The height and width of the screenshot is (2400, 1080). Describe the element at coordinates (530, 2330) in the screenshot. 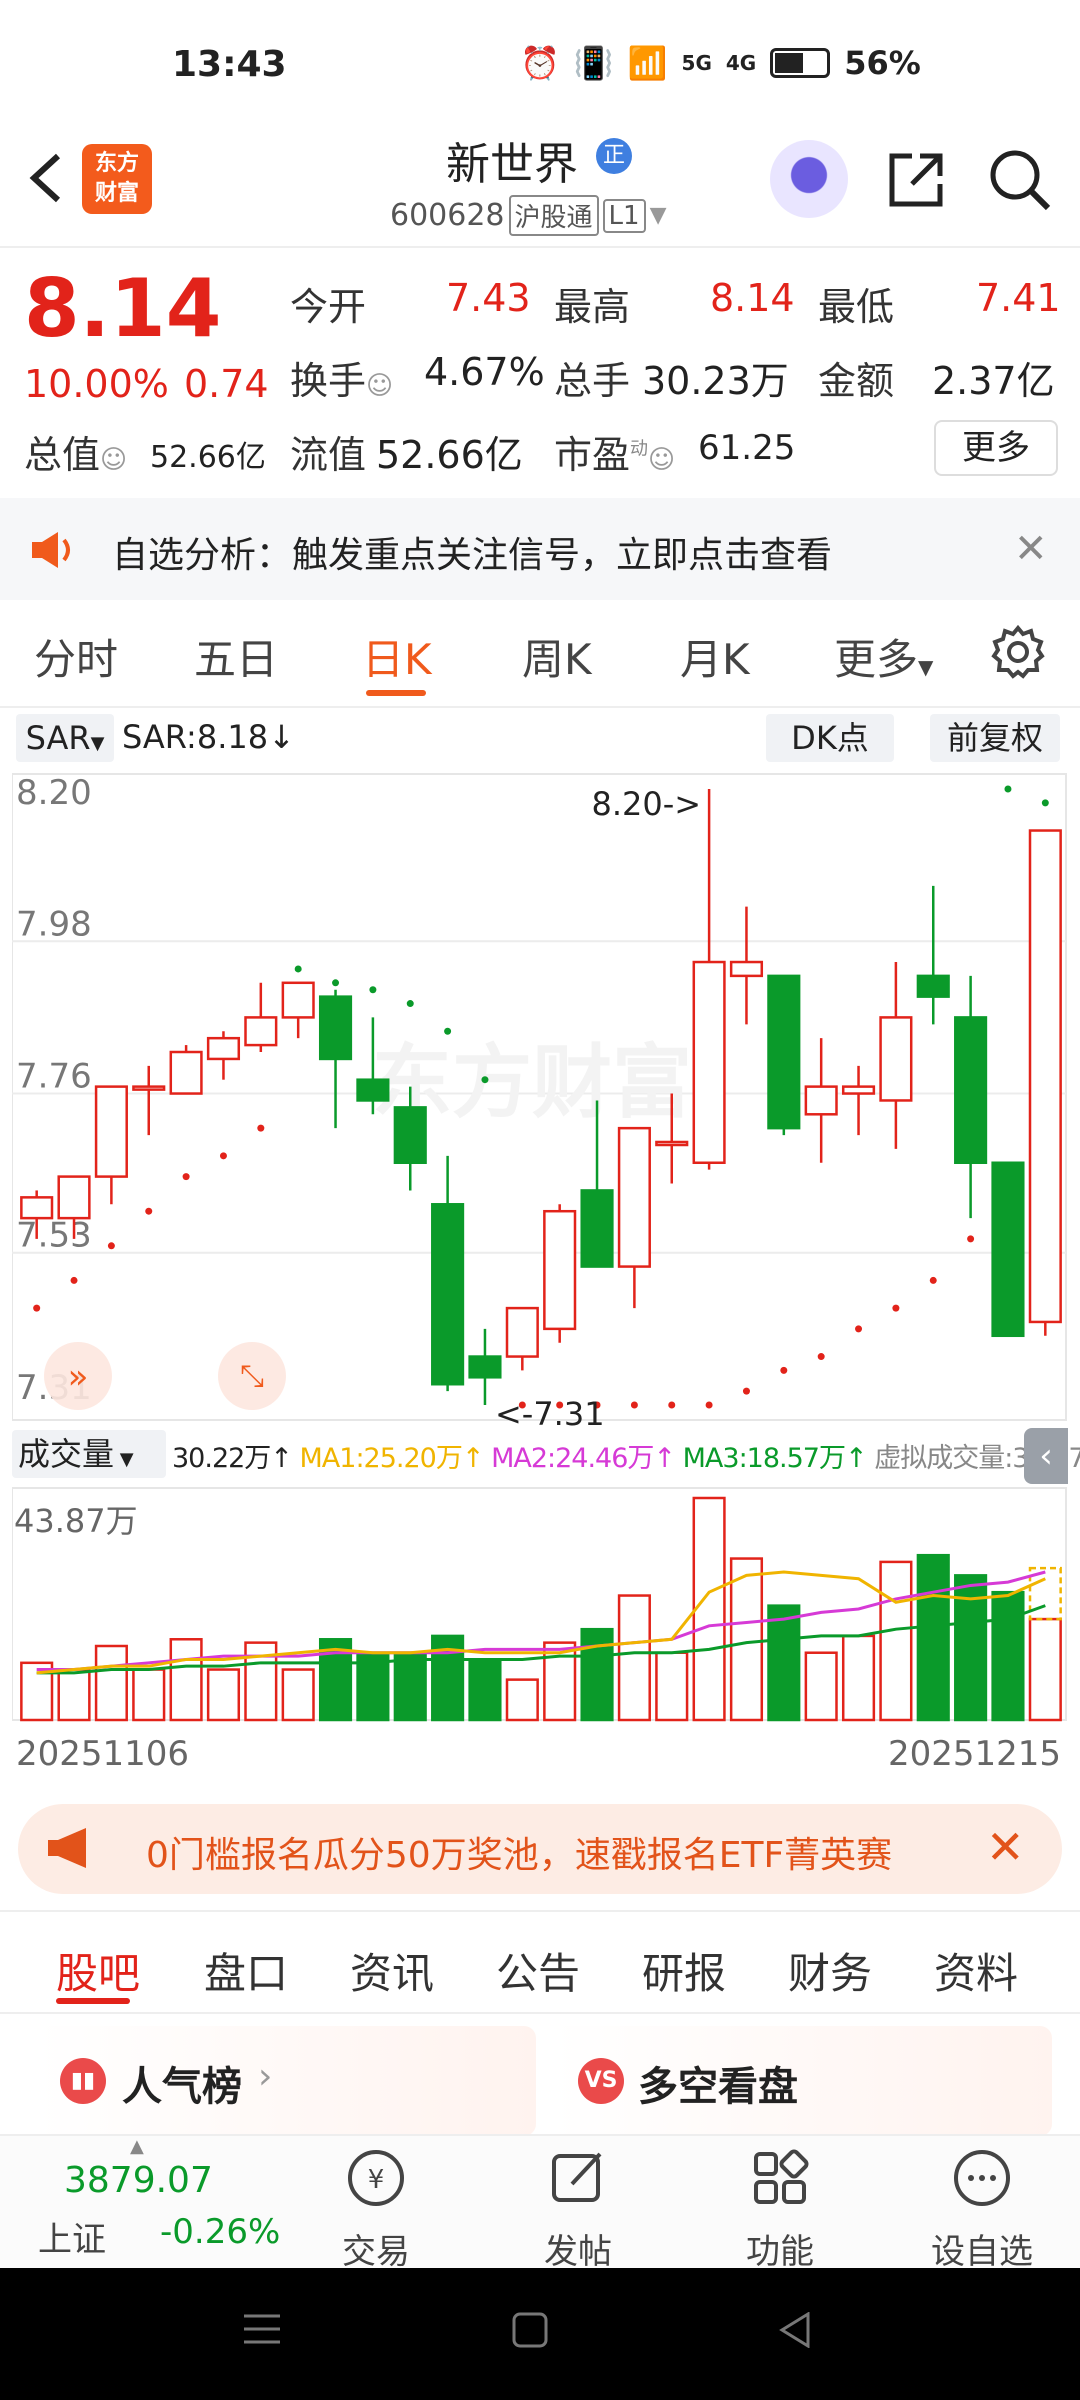

I see `home-icon` at that location.